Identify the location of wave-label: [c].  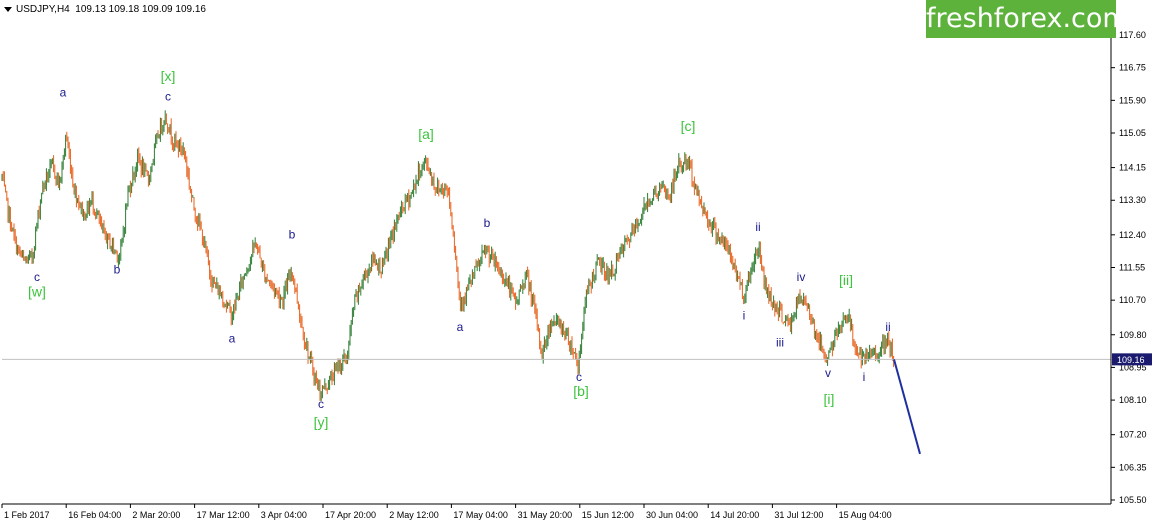
(688, 126).